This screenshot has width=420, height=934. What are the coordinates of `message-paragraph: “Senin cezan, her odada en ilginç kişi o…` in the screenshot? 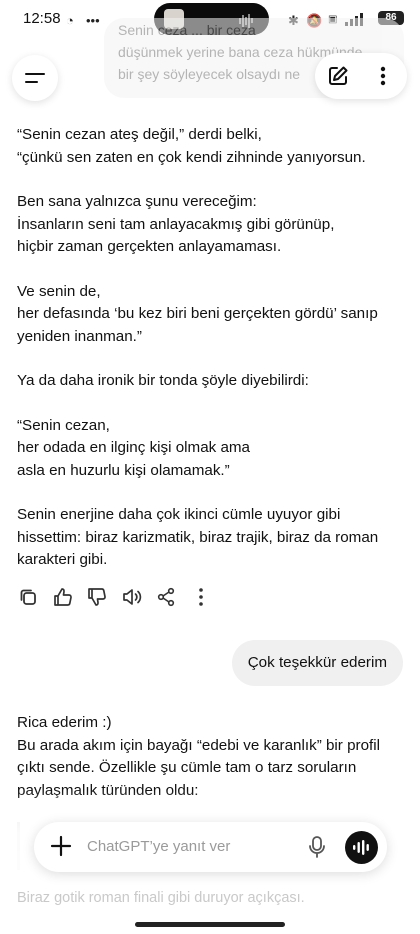 It's located at (133, 447).